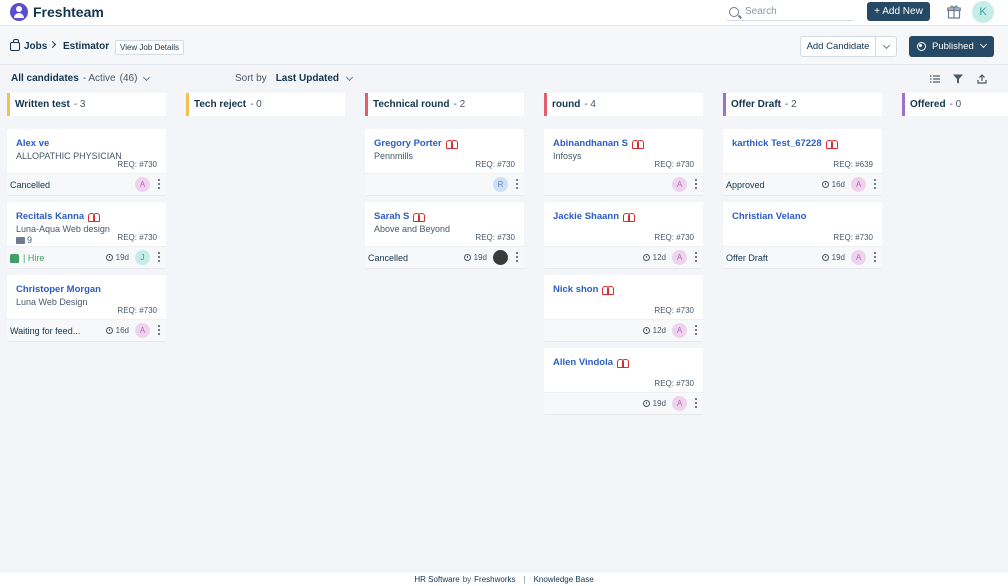 The width and height of the screenshot is (1008, 586). I want to click on candidate-name: Abinandhanan S, so click(598, 143).